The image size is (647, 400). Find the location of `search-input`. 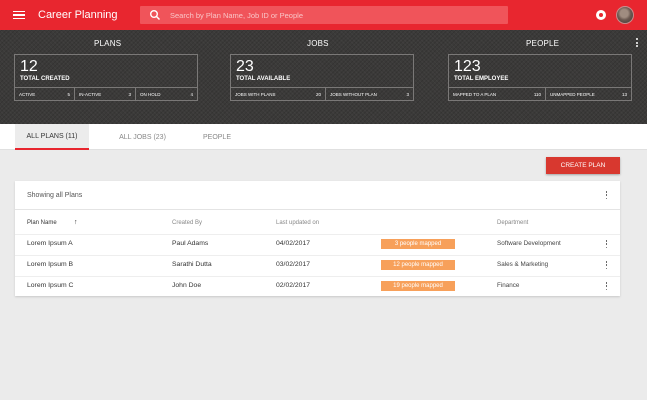

search-input is located at coordinates (330, 15).